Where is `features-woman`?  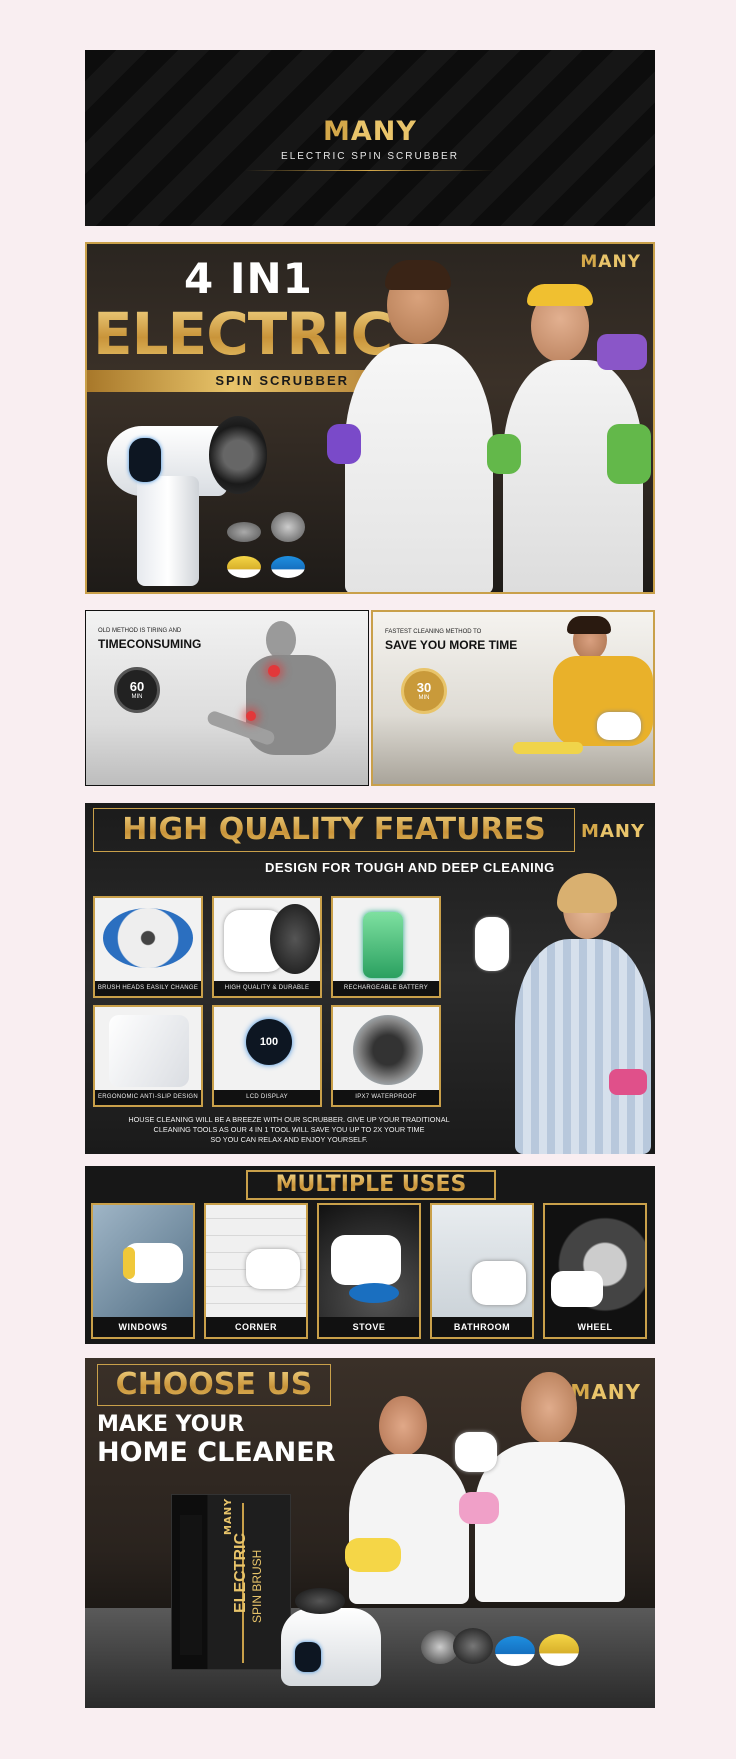 features-woman is located at coordinates (565, 1013).